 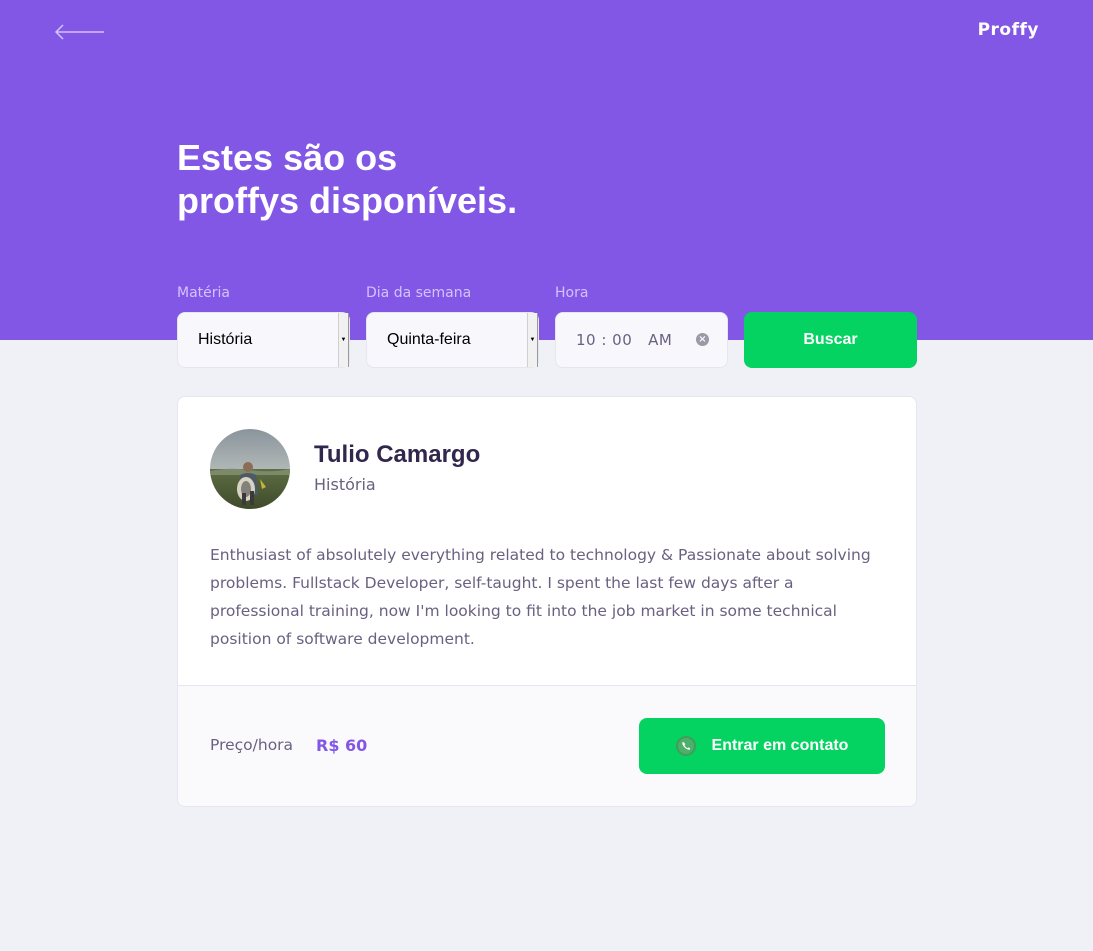 I want to click on week-day-select-value: Quinta-feira, so click(x=429, y=339).